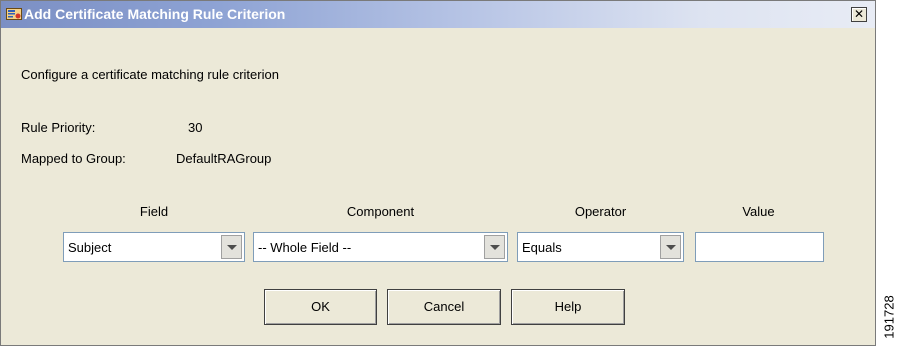 The width and height of the screenshot is (899, 349). What do you see at coordinates (305, 247) in the screenshot?
I see `component-select-value: -- Whole Field --` at bounding box center [305, 247].